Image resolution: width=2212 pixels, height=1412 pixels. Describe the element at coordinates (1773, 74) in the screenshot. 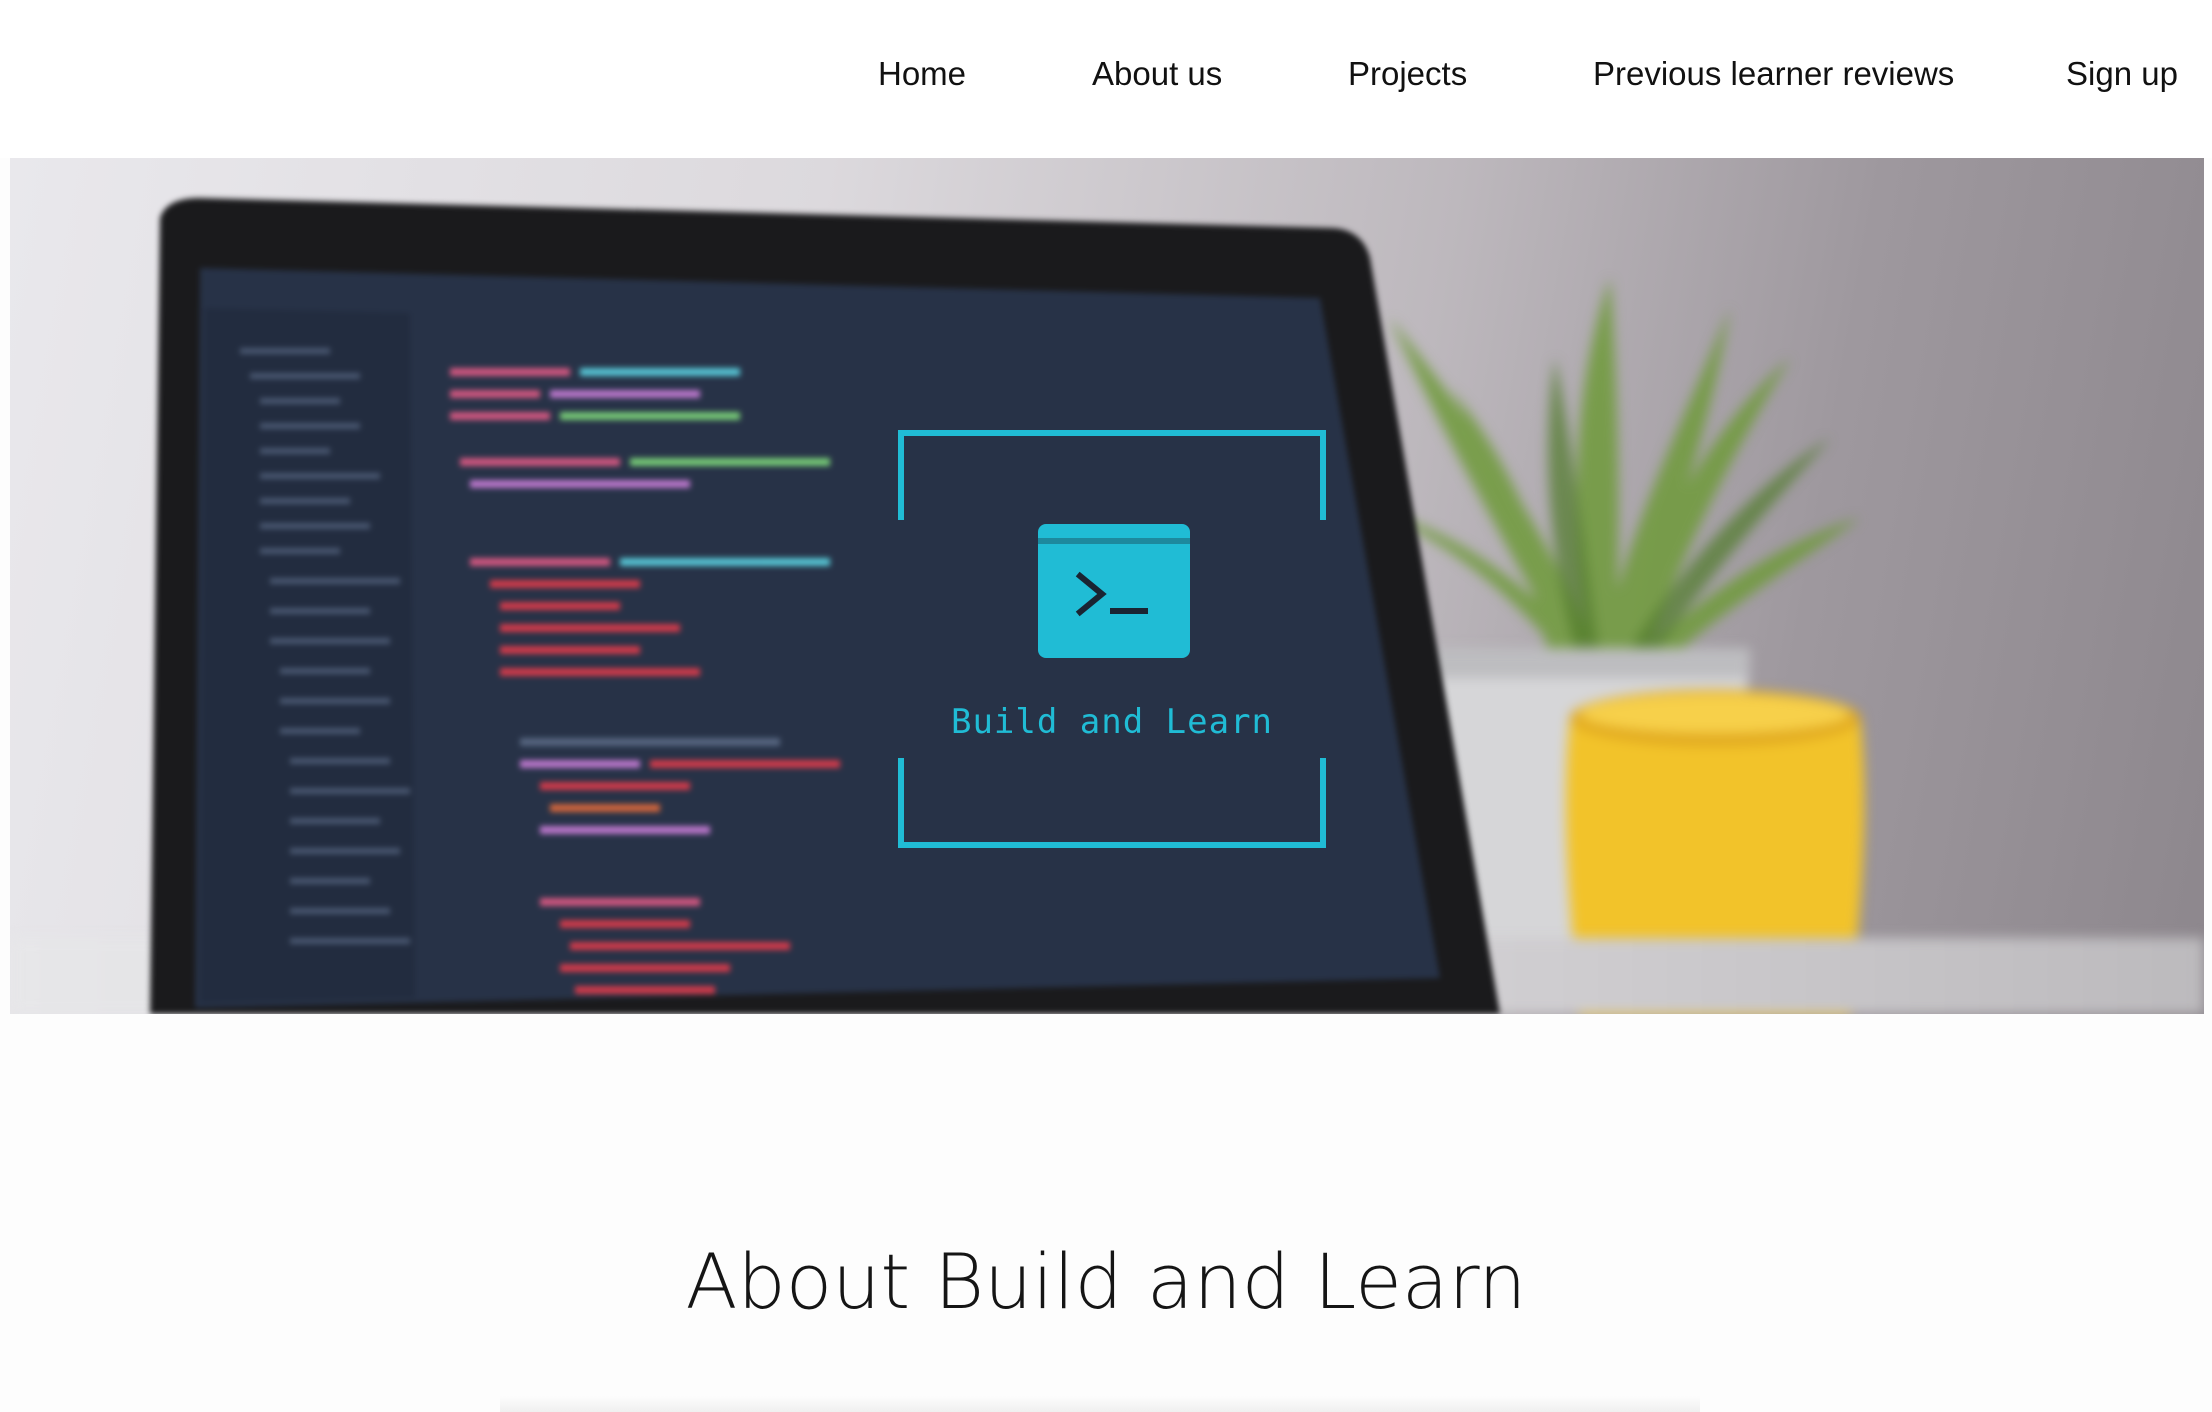

I see `nav-reviews-link: Previous learner reviews` at that location.